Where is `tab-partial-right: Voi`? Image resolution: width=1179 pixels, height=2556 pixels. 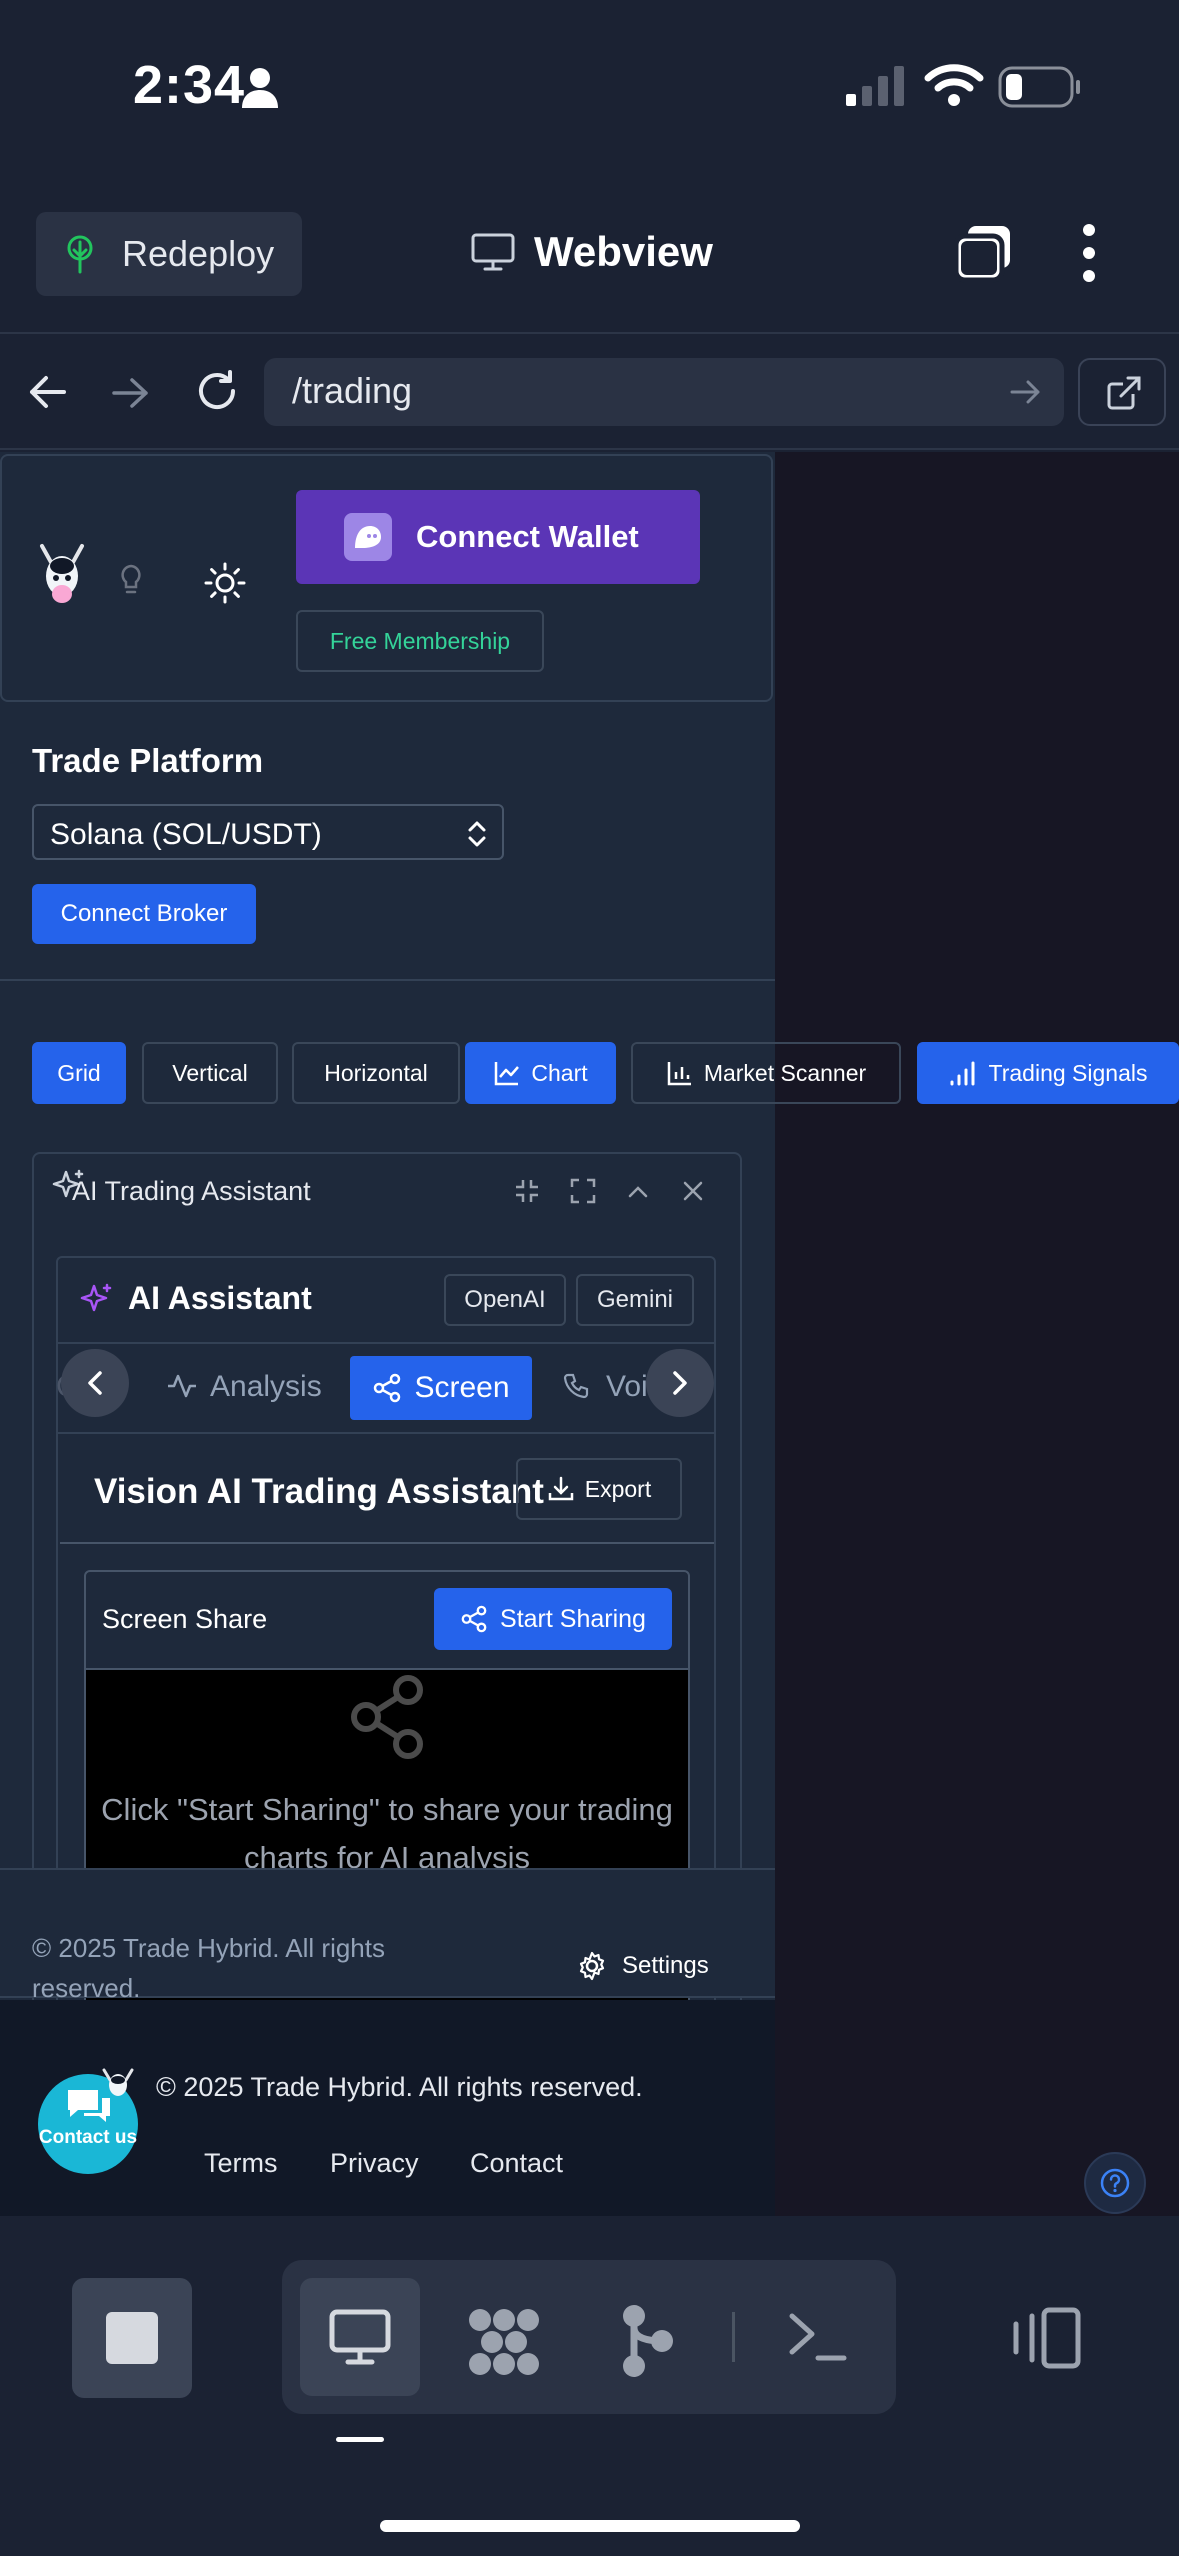 tab-partial-right: Voi is located at coordinates (627, 1387).